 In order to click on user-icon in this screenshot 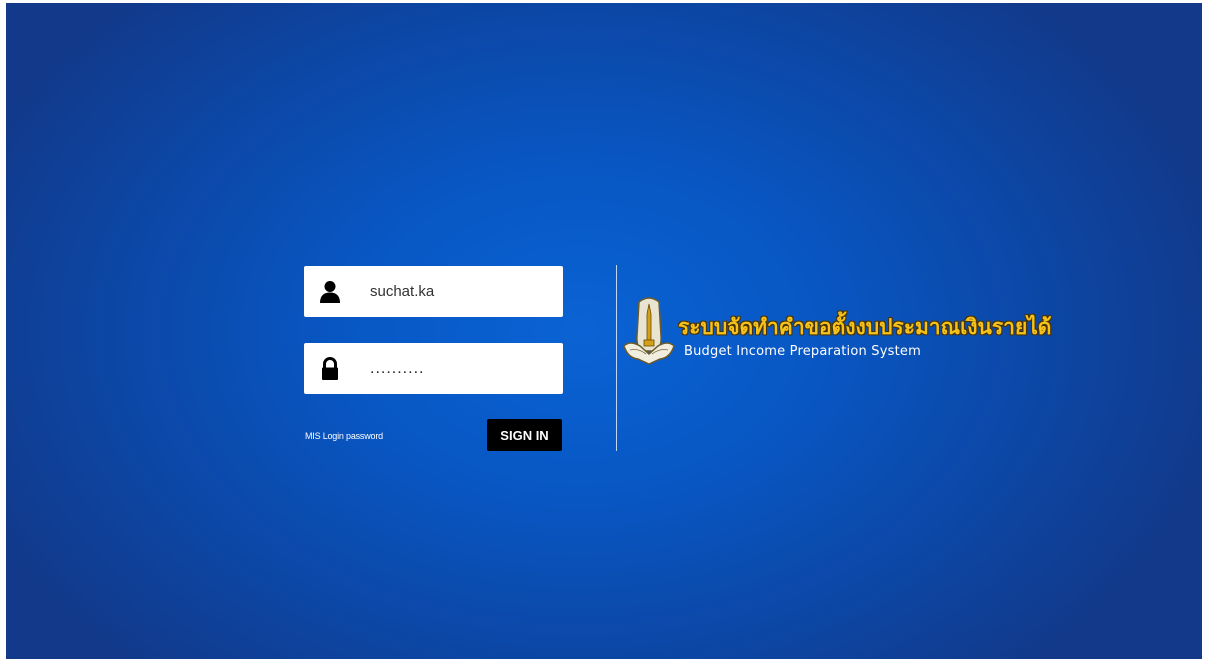, I will do `click(330, 292)`.